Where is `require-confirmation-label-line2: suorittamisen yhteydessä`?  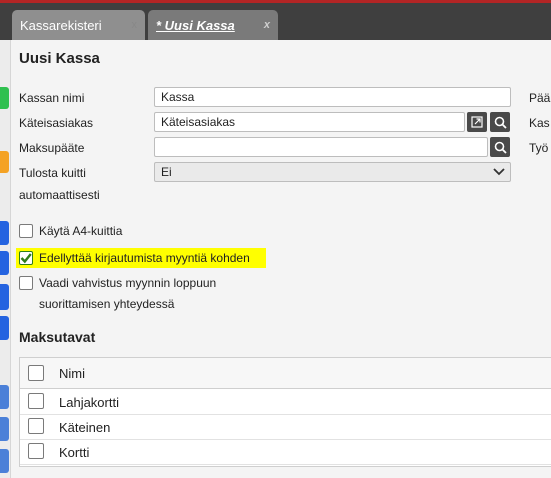 require-confirmation-label-line2: suorittamisen yhteydessä is located at coordinates (107, 304).